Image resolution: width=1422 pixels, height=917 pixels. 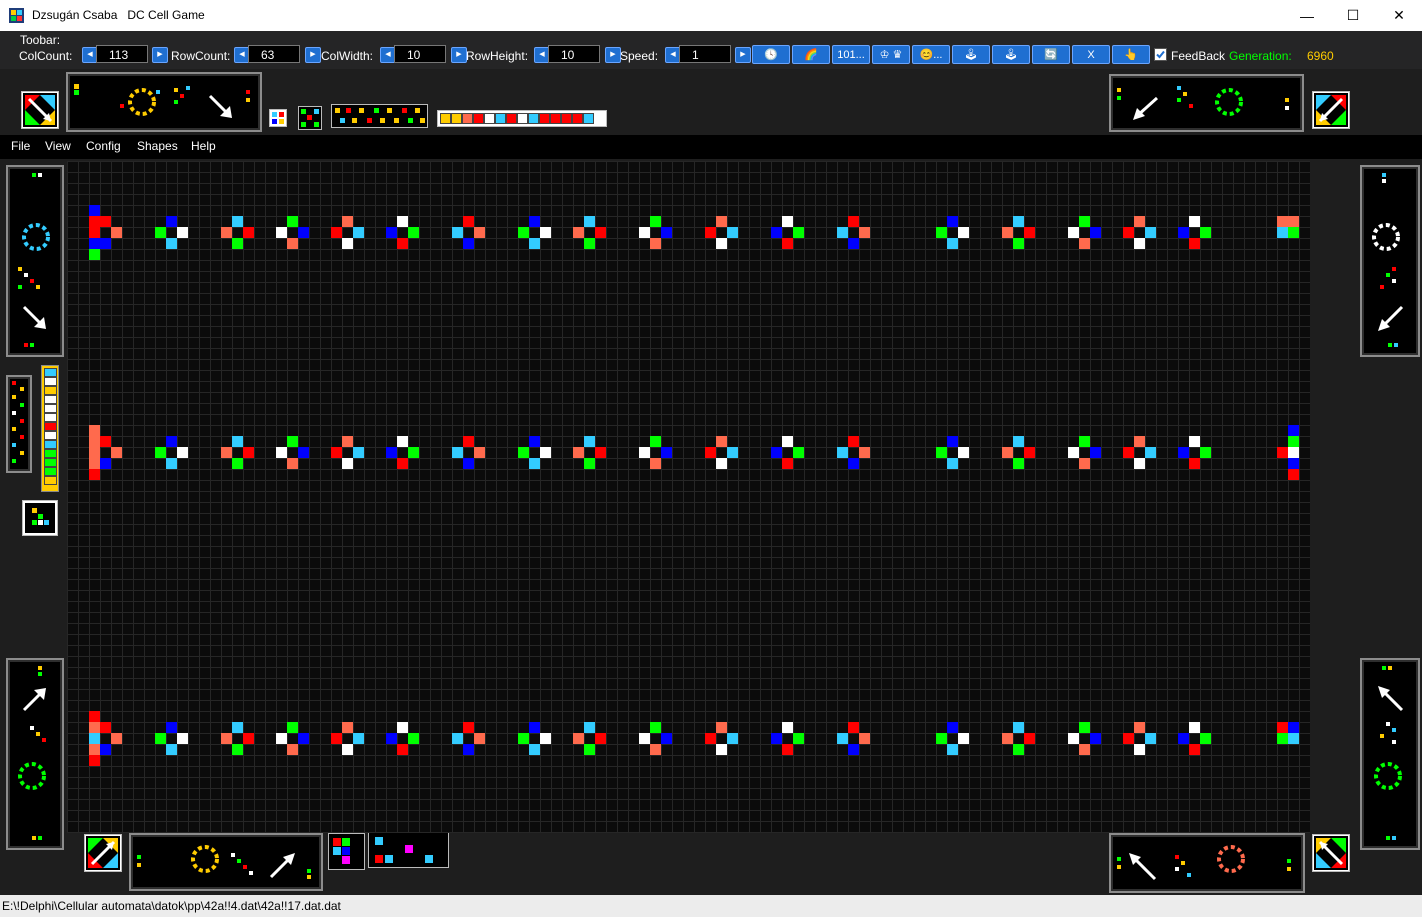 What do you see at coordinates (313, 55) in the screenshot?
I see `rowcount-increment-button: ▶` at bounding box center [313, 55].